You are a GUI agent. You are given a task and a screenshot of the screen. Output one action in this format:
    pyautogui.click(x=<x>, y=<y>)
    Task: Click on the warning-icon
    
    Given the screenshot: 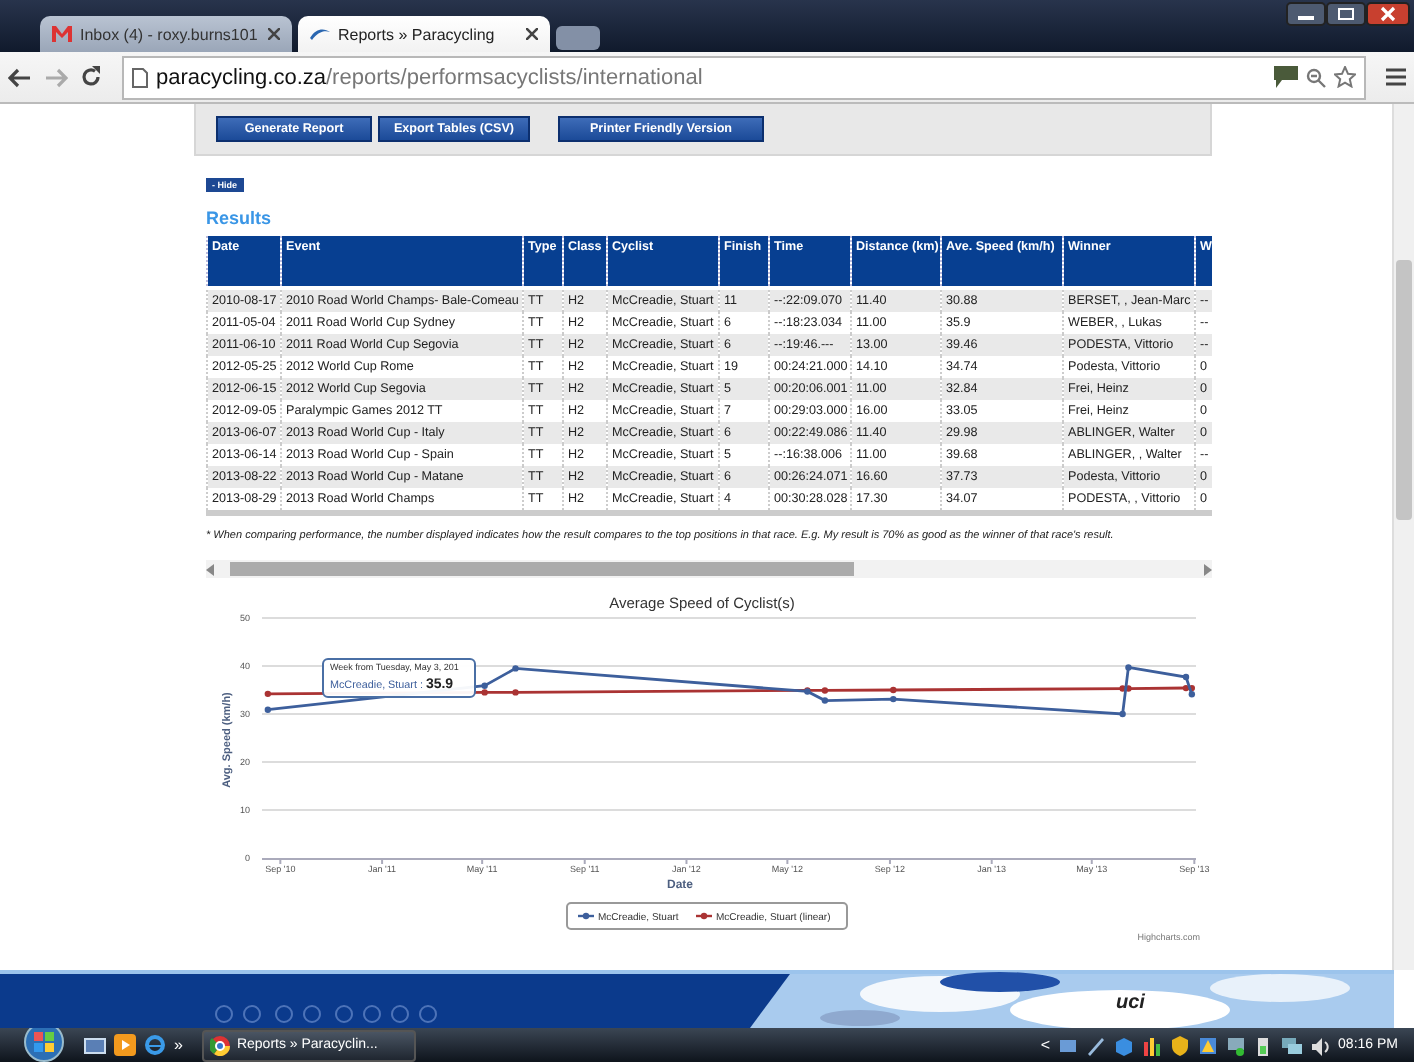 What is the action you would take?
    pyautogui.click(x=1208, y=1045)
    